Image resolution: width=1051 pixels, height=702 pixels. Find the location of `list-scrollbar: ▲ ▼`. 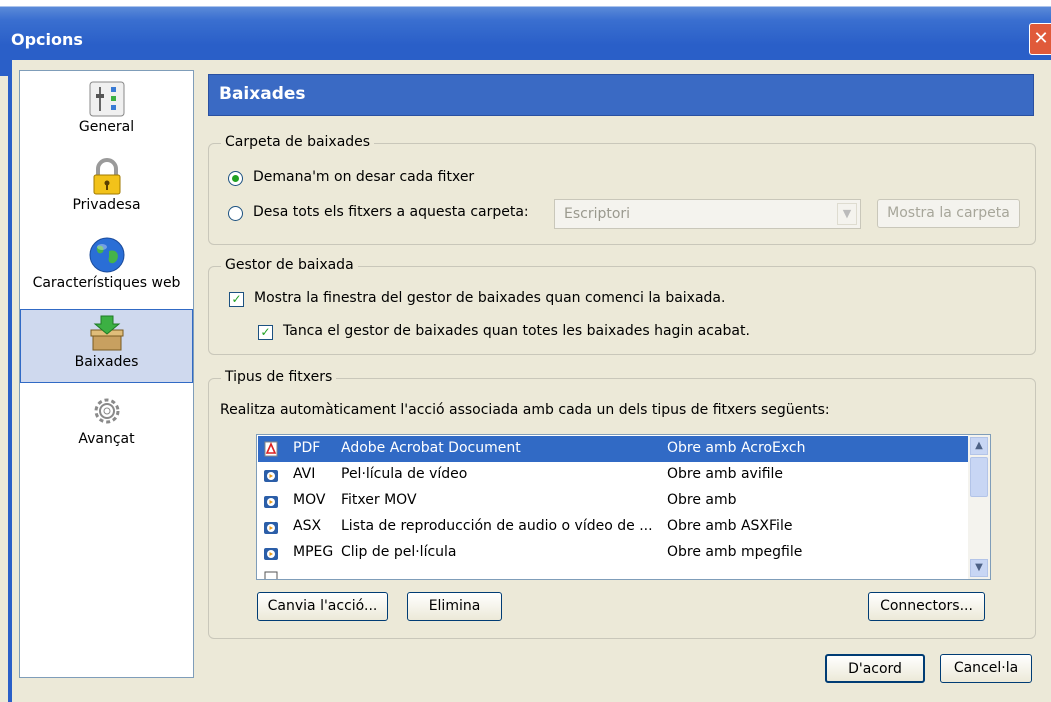

list-scrollbar: ▲ ▼ is located at coordinates (979, 507).